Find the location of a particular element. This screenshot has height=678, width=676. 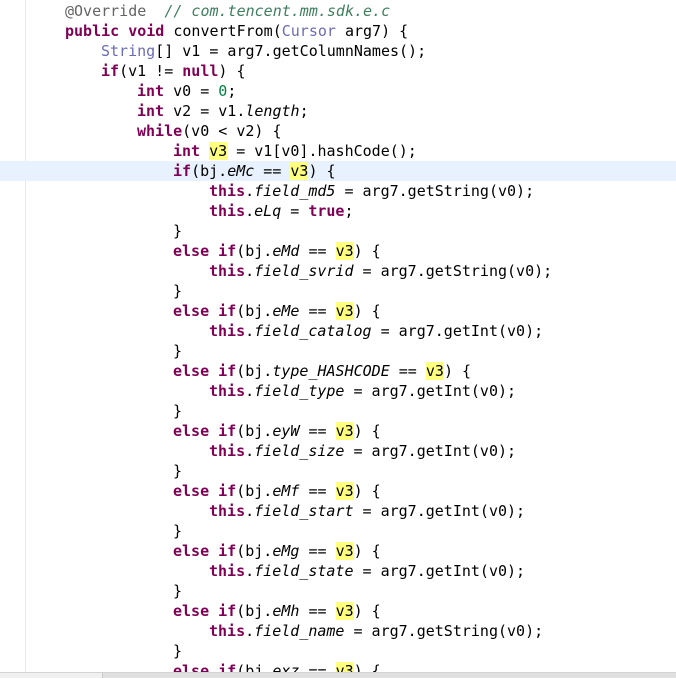

code-line: else if(bj.eMg == v3) { is located at coordinates (338, 551).